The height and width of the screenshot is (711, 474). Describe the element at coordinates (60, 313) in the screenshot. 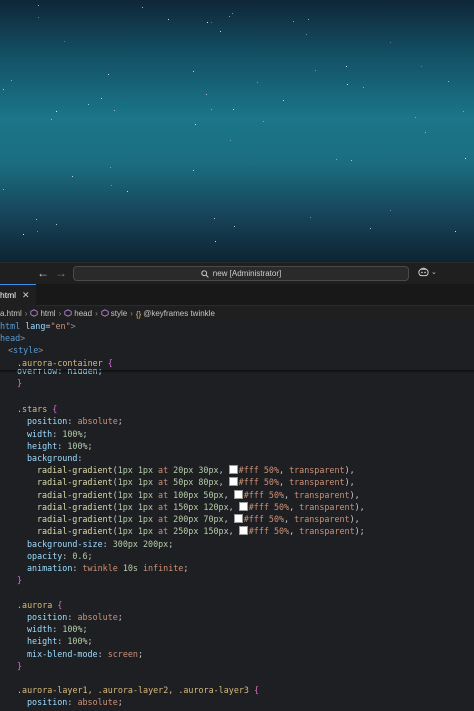

I see `chevron-right-icon: ›` at that location.